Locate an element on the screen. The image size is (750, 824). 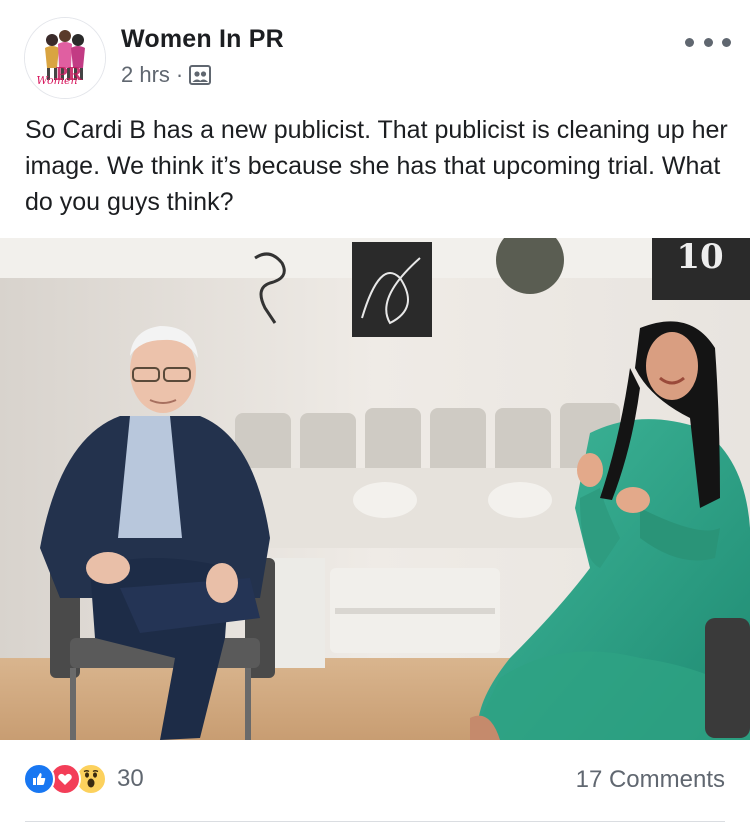
more-options-button is located at coordinates (708, 42).